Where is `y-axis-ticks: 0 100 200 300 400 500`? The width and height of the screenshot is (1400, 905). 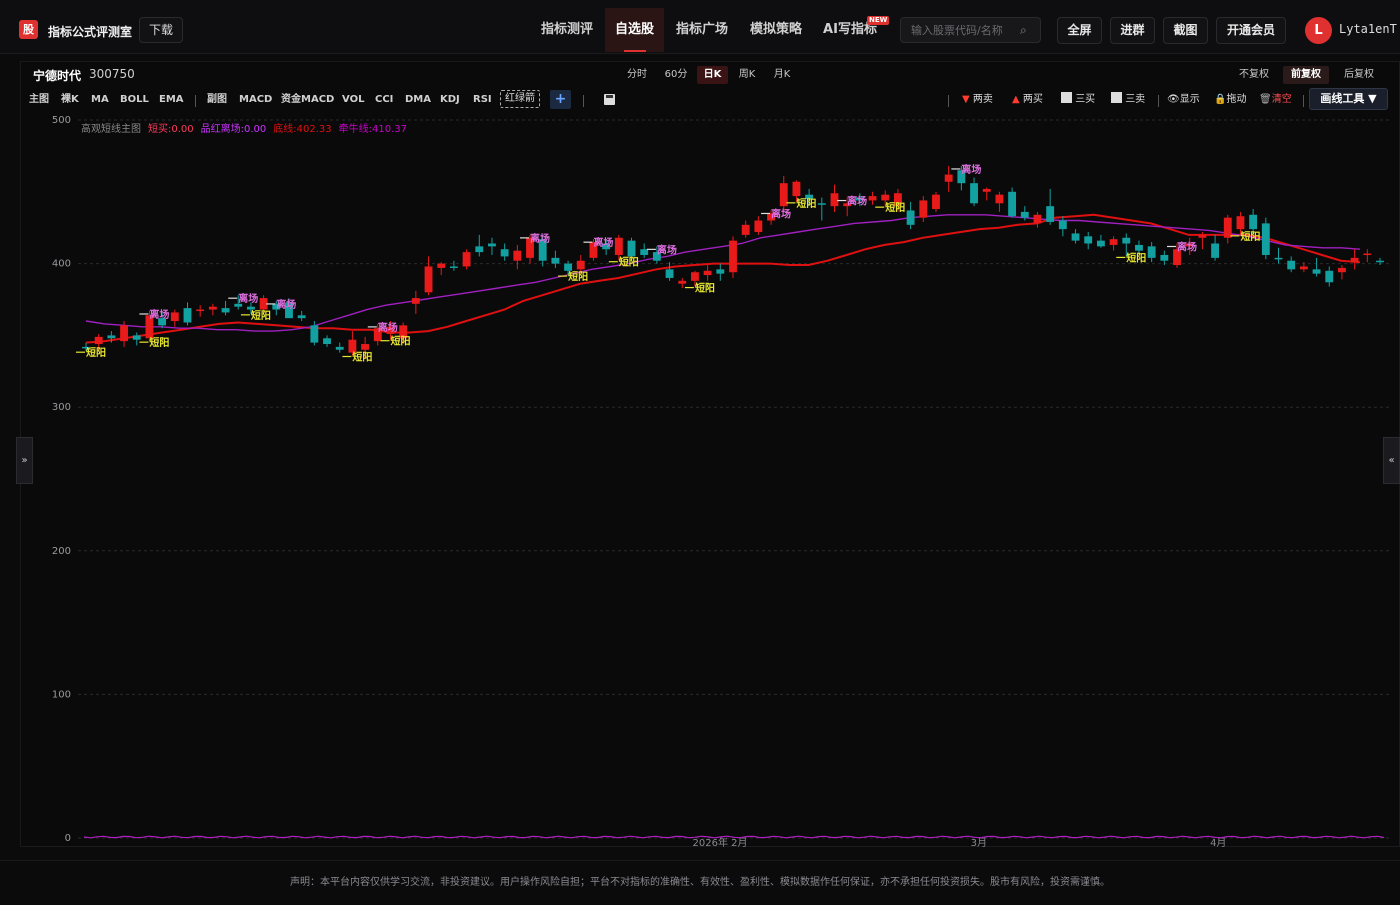
y-axis-ticks: 0 100 200 300 400 500 is located at coordinates (61, 479).